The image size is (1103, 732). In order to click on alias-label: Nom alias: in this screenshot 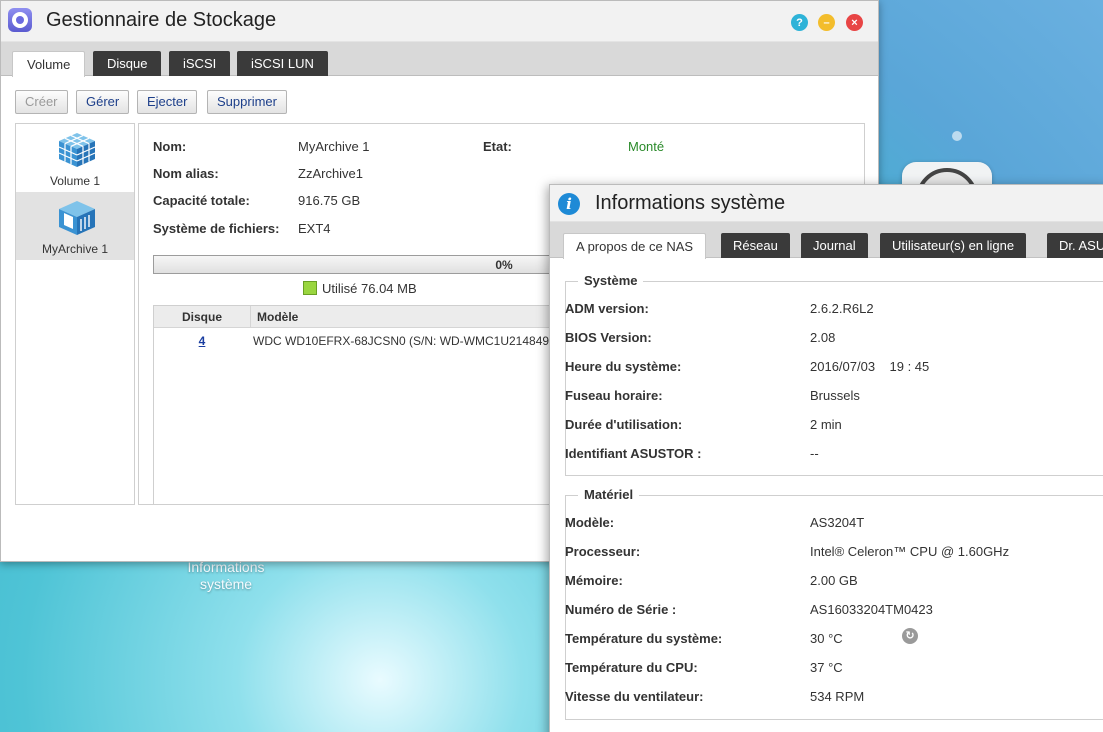, I will do `click(186, 173)`.